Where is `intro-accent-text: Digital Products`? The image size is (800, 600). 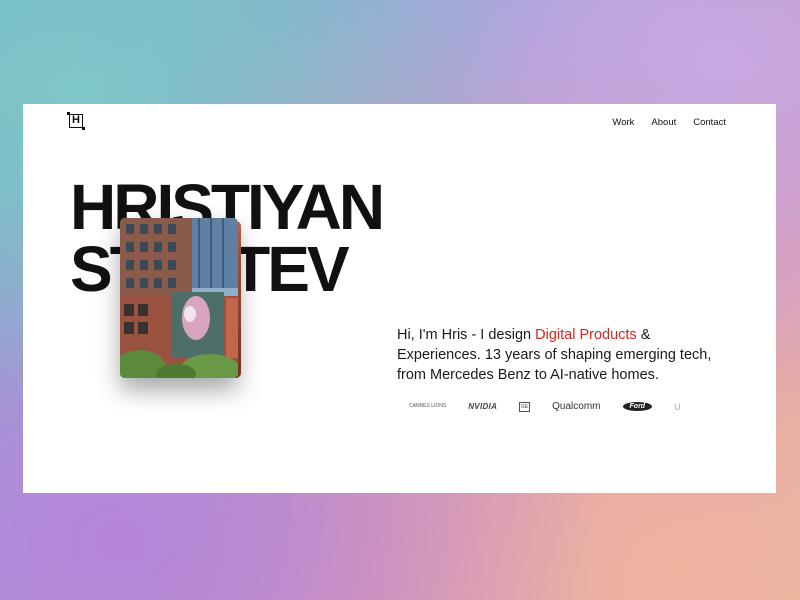
intro-accent-text: Digital Products is located at coordinates (586, 335).